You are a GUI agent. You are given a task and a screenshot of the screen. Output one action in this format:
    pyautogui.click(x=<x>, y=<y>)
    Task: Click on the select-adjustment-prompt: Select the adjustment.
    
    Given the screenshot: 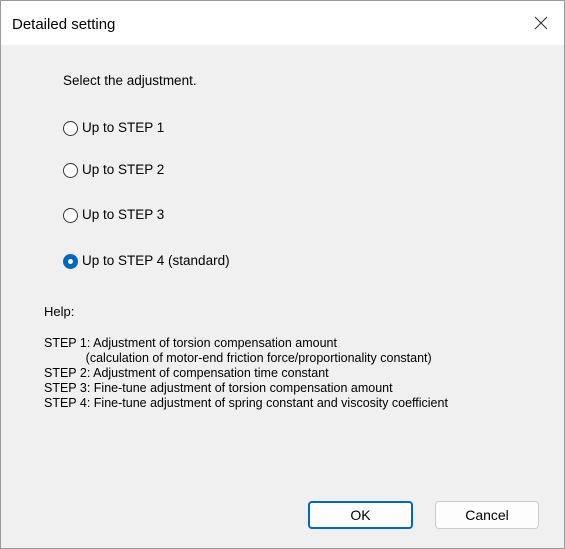 What is the action you would take?
    pyautogui.click(x=130, y=80)
    